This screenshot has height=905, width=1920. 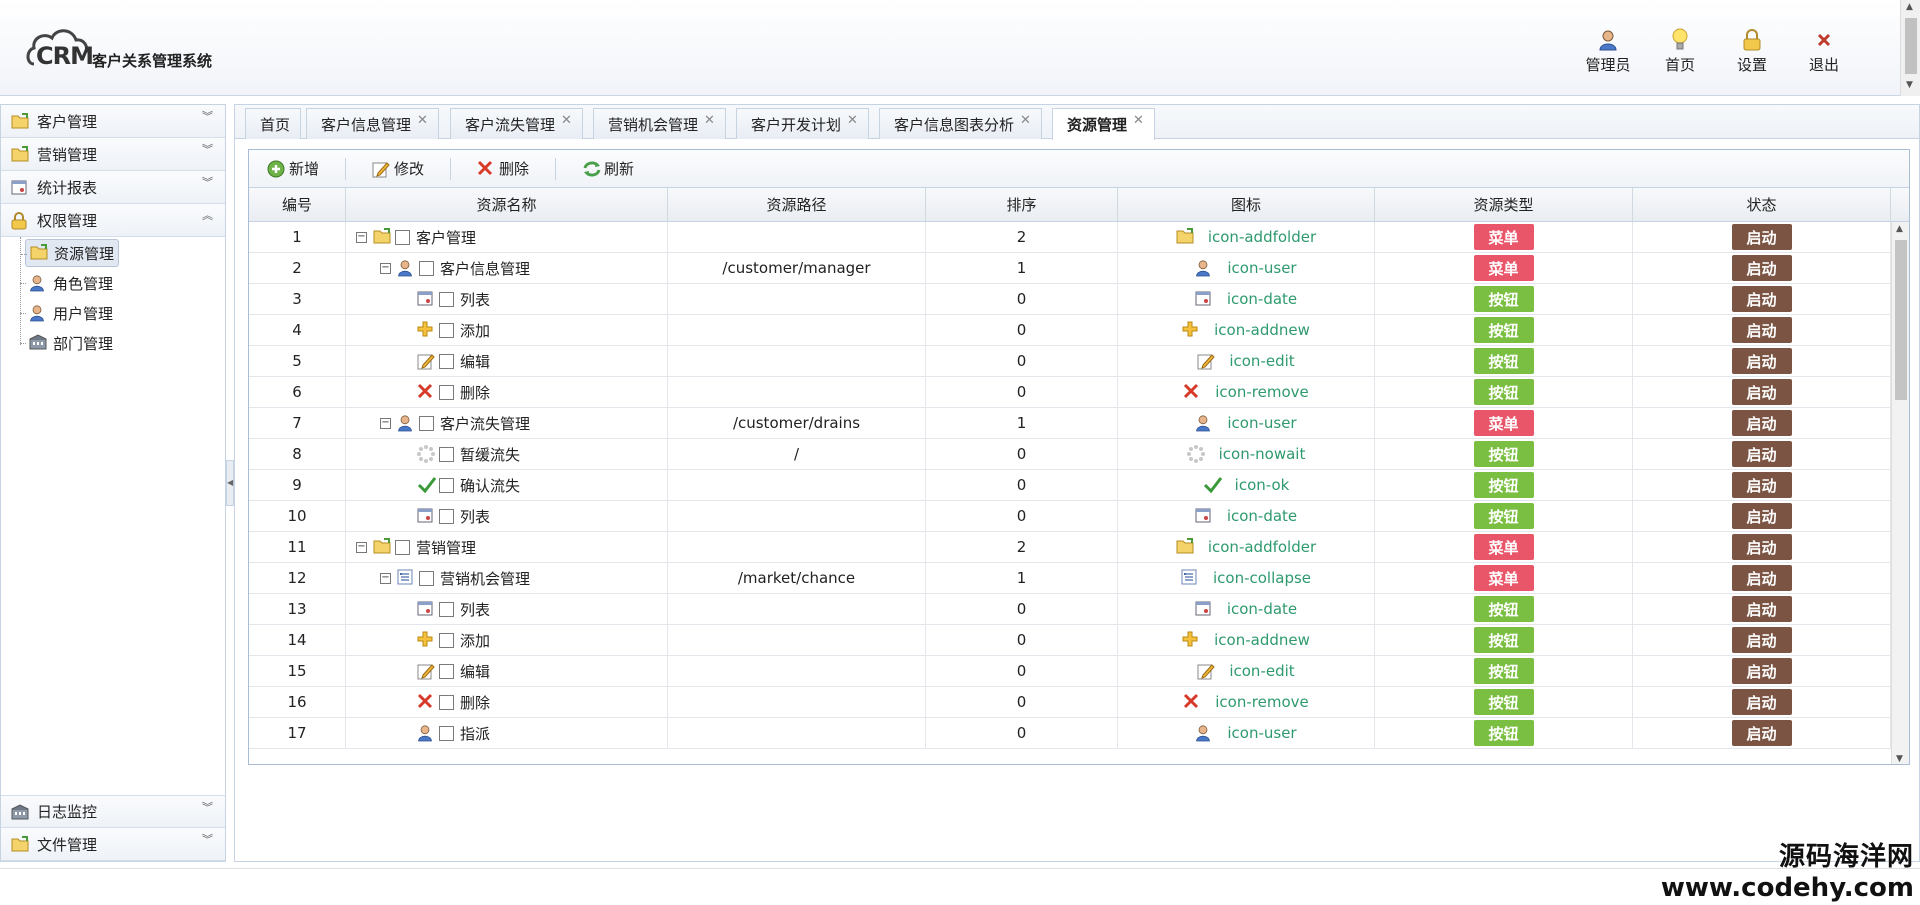 What do you see at coordinates (1079, 640) in the screenshot?
I see `table-row: 14 添加 0 icon-addnew 按钮 启动` at bounding box center [1079, 640].